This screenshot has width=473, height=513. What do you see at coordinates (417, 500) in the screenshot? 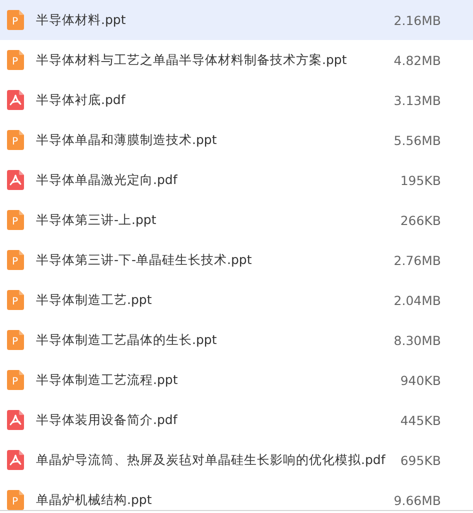
I see `file-size: 9.66MB` at bounding box center [417, 500].